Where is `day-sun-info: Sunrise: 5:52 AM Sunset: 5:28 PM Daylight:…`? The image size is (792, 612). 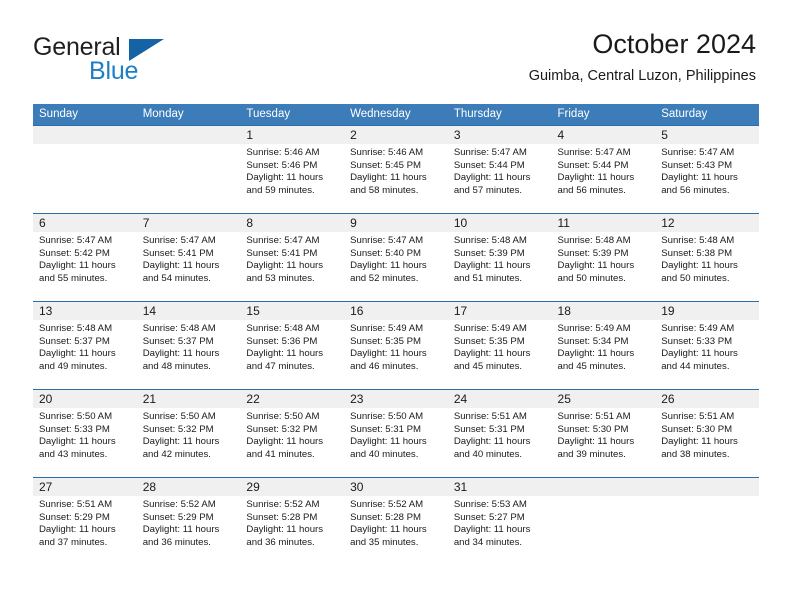 day-sun-info: Sunrise: 5:52 AM Sunset: 5:28 PM Daylight:… is located at coordinates (396, 522).